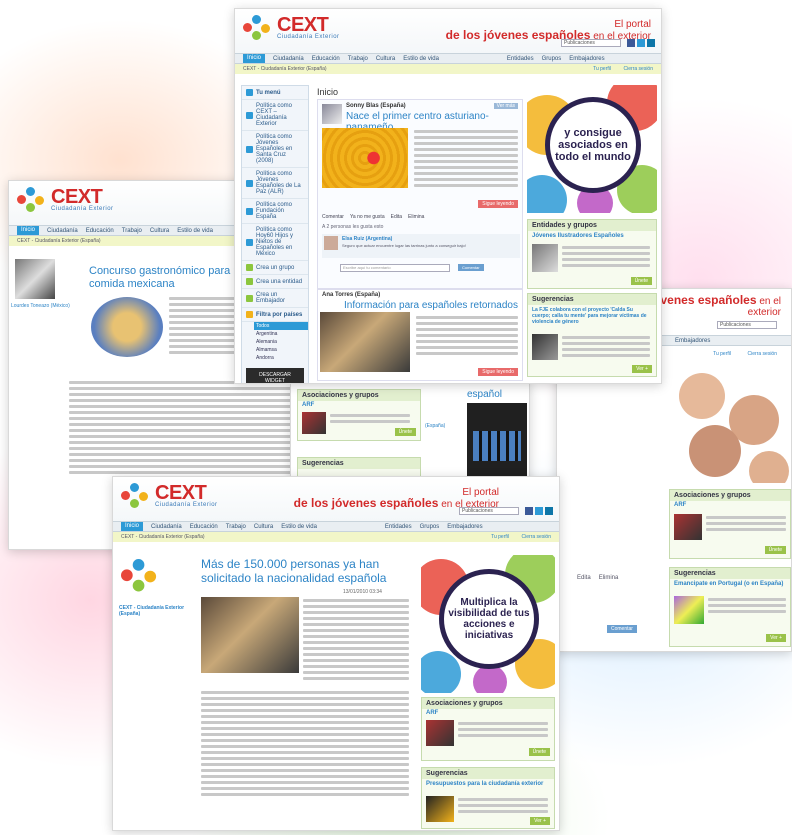  What do you see at coordinates (505, 106) in the screenshot?
I see `post-tag: Ver más` at bounding box center [505, 106].